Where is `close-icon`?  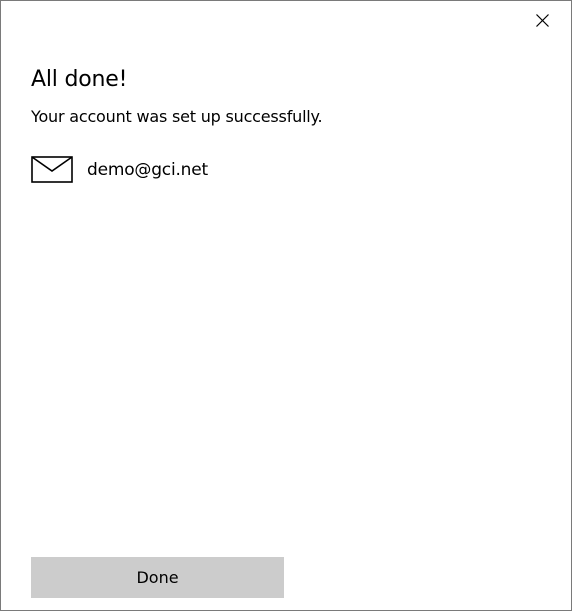
close-icon is located at coordinates (542, 20).